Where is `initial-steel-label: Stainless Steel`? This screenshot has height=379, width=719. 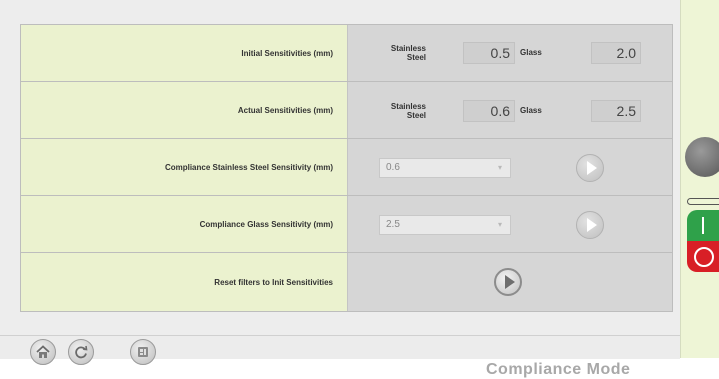
initial-steel-label: Stainless Steel is located at coordinates (402, 53).